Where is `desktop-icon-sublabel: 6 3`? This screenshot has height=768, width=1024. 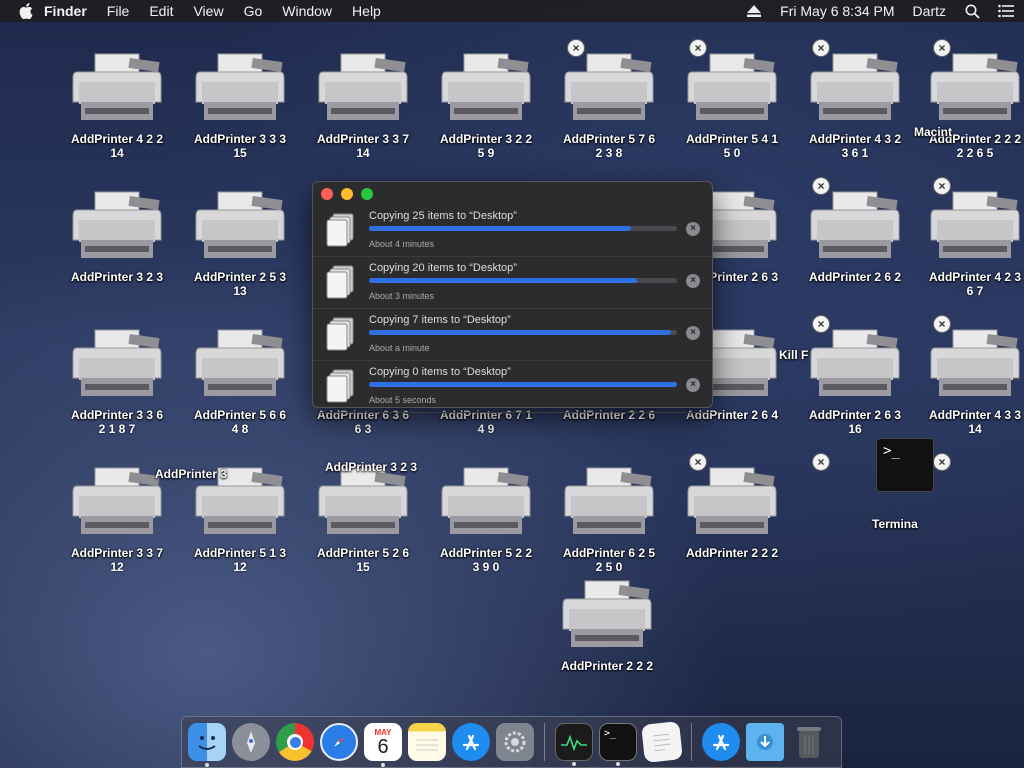
desktop-icon-sublabel: 6 3 is located at coordinates (363, 429).